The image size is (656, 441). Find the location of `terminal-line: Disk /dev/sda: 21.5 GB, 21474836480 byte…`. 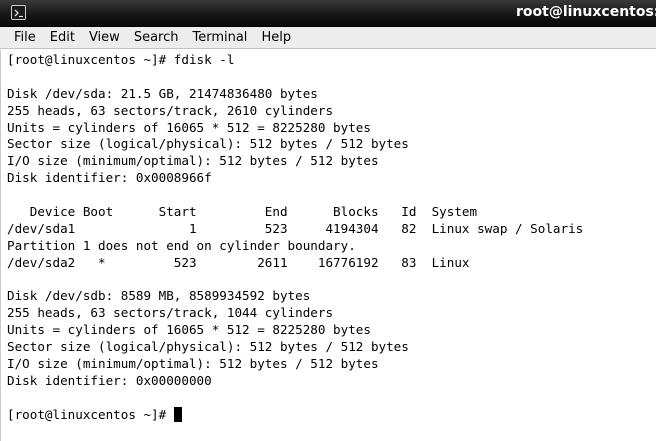

terminal-line: Disk /dev/sda: 21.5 GB, 21474836480 byte… is located at coordinates (162, 93).